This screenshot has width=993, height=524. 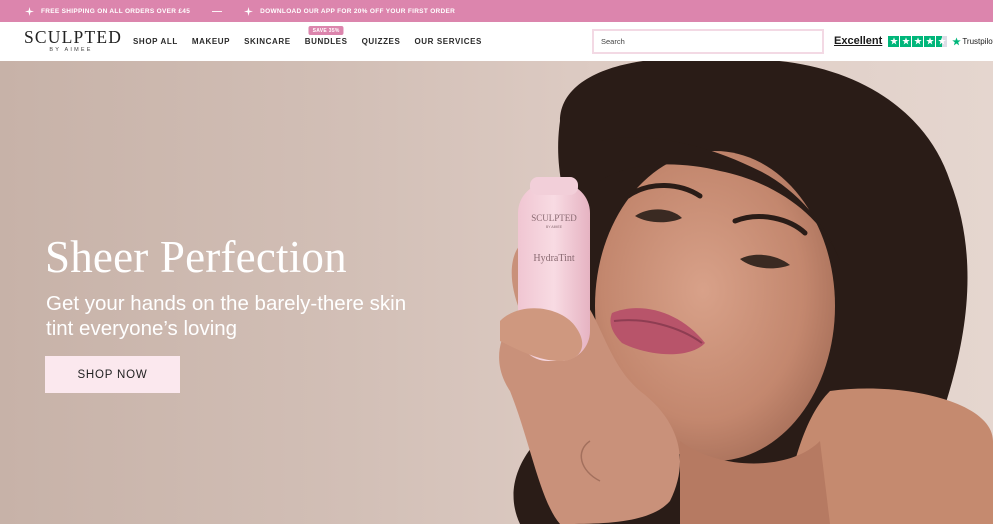 I want to click on logo-wordmark: SCULPTED, so click(x=73, y=37).